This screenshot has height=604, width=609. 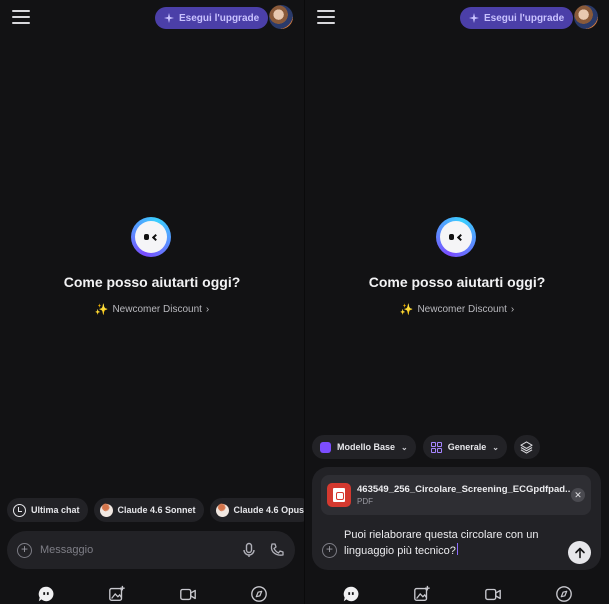 What do you see at coordinates (268, 510) in the screenshot?
I see `chip-label: Claude 4.6 Opus` at bounding box center [268, 510].